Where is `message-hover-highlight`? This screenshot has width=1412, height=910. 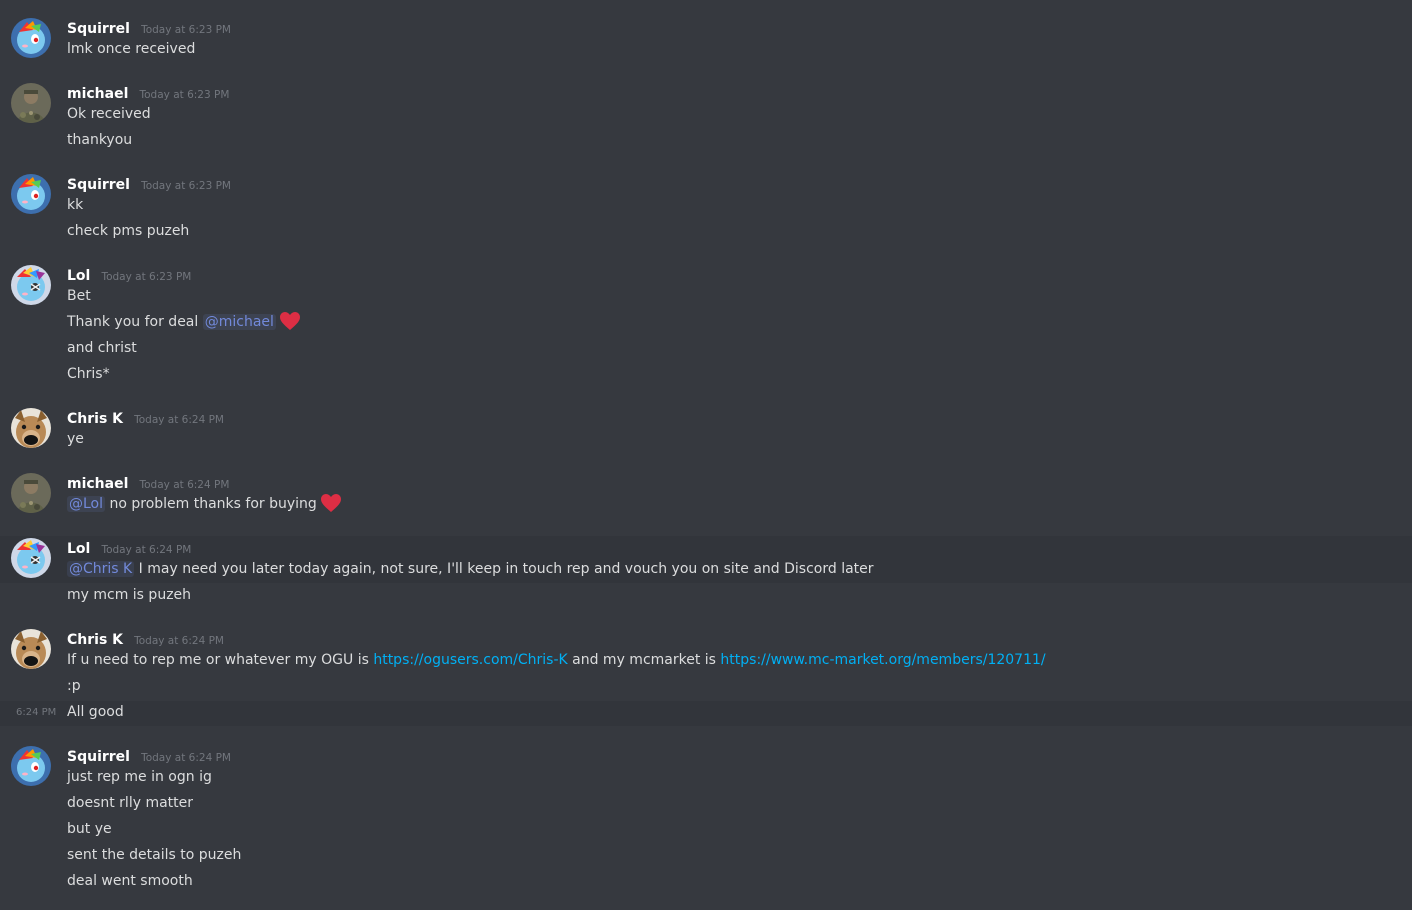
message-hover-highlight is located at coordinates (706, 713).